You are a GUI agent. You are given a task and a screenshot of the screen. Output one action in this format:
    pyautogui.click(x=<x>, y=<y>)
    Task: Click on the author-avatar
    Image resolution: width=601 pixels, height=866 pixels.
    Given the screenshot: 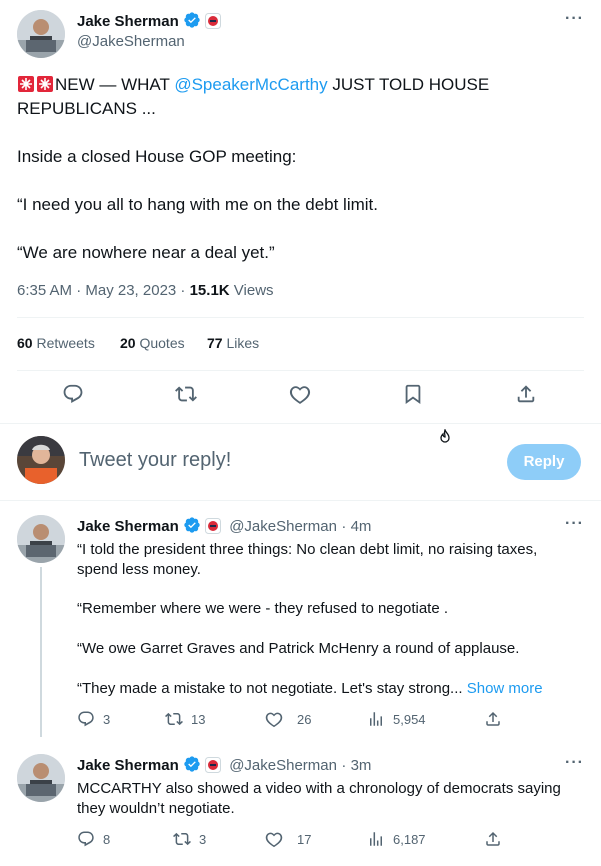 What is the action you would take?
    pyautogui.click(x=41, y=34)
    